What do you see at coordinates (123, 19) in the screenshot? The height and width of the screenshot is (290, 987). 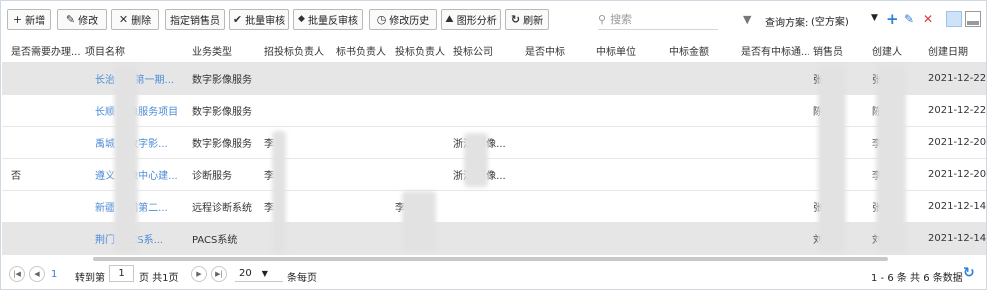 I see `close-icon: ✕` at bounding box center [123, 19].